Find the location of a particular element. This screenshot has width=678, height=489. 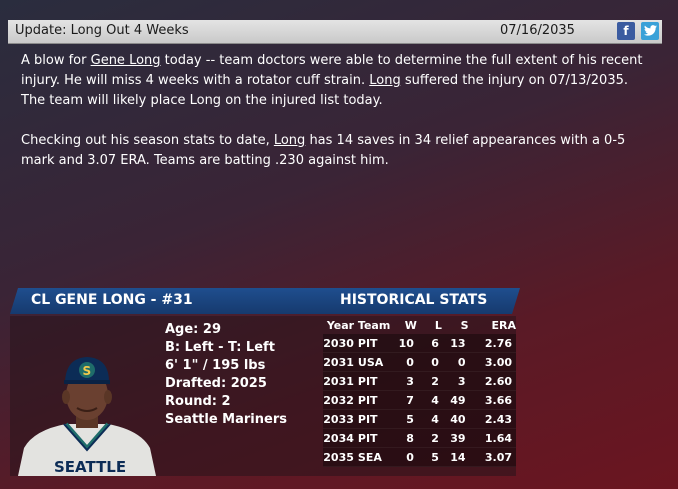

col-l: L is located at coordinates (438, 325).